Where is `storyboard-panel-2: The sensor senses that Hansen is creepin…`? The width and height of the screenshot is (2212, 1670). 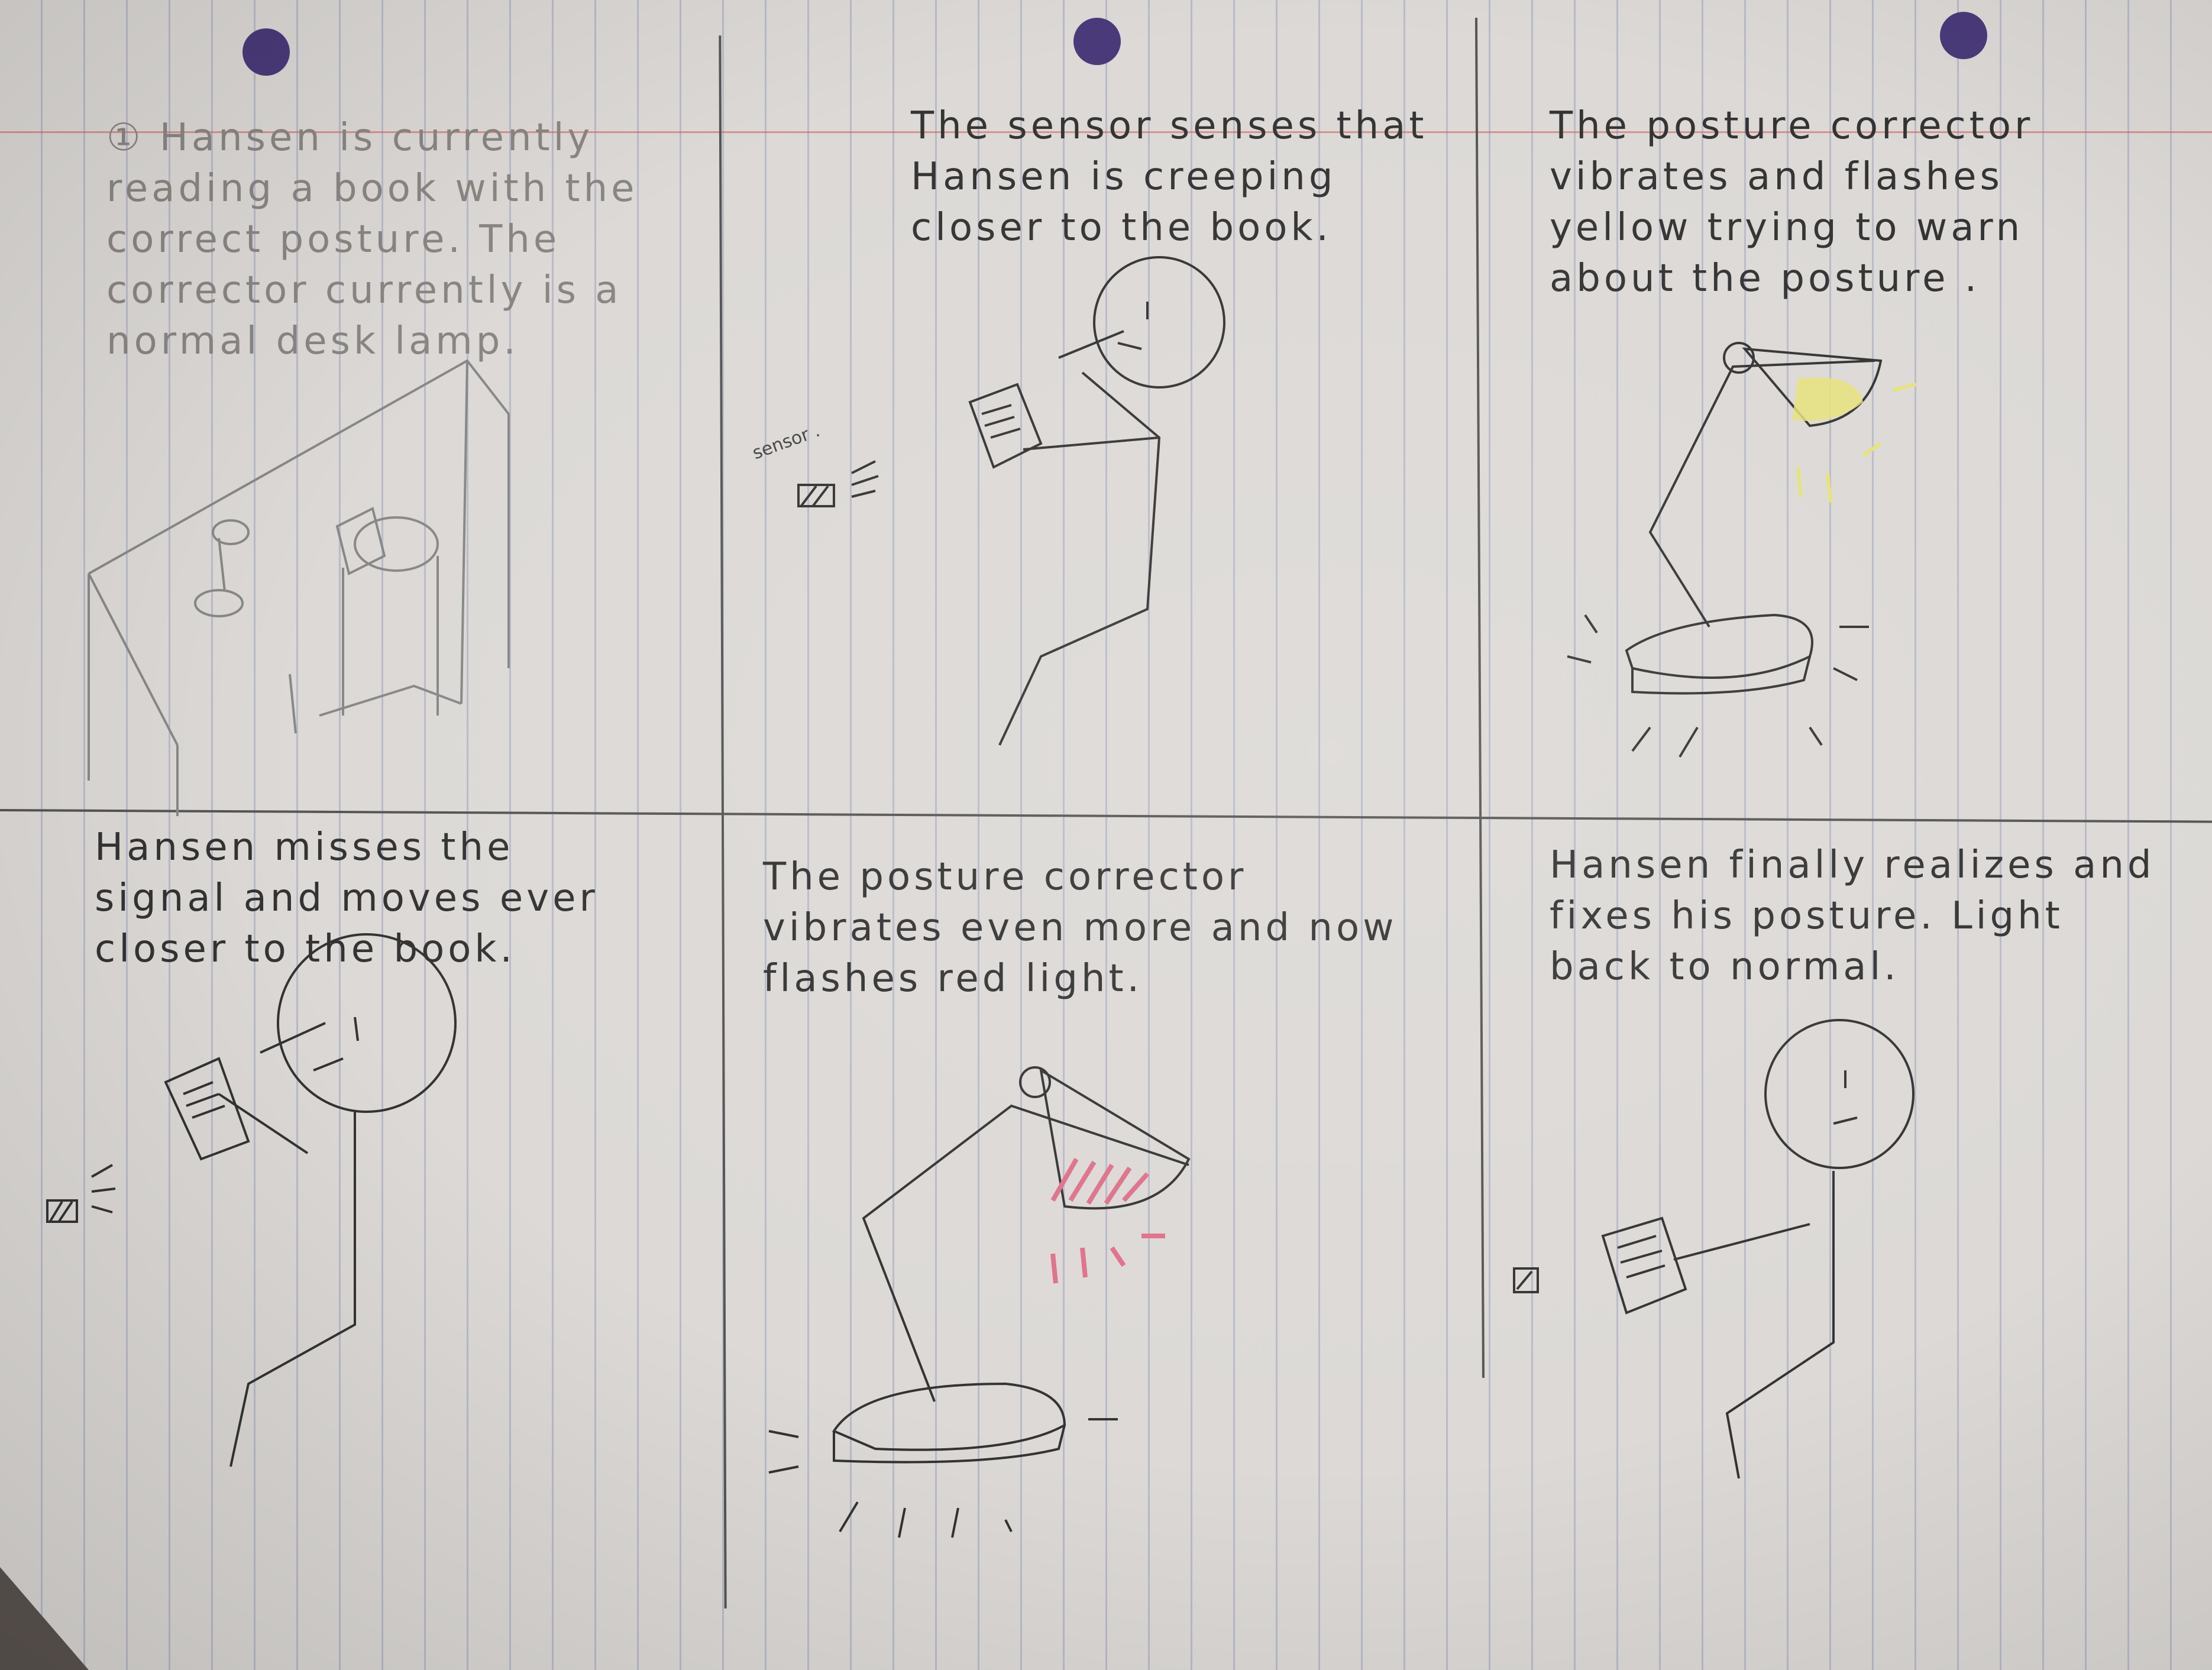
storyboard-panel-2: The sensor senses that Hansen is creepin… is located at coordinates (1100, 443).